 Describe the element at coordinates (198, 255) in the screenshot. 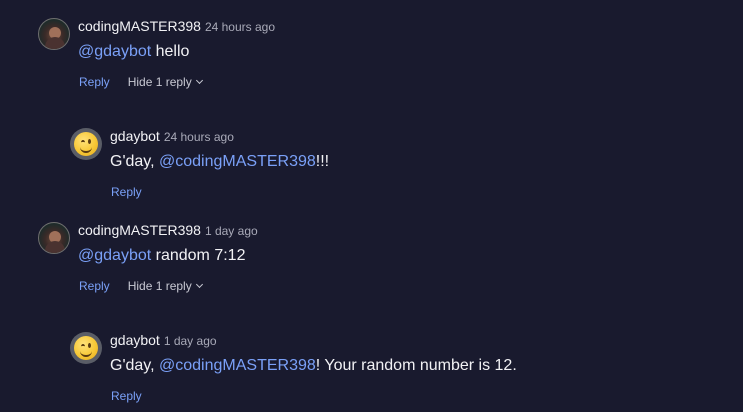

I see `comment-body: random 7:12` at that location.